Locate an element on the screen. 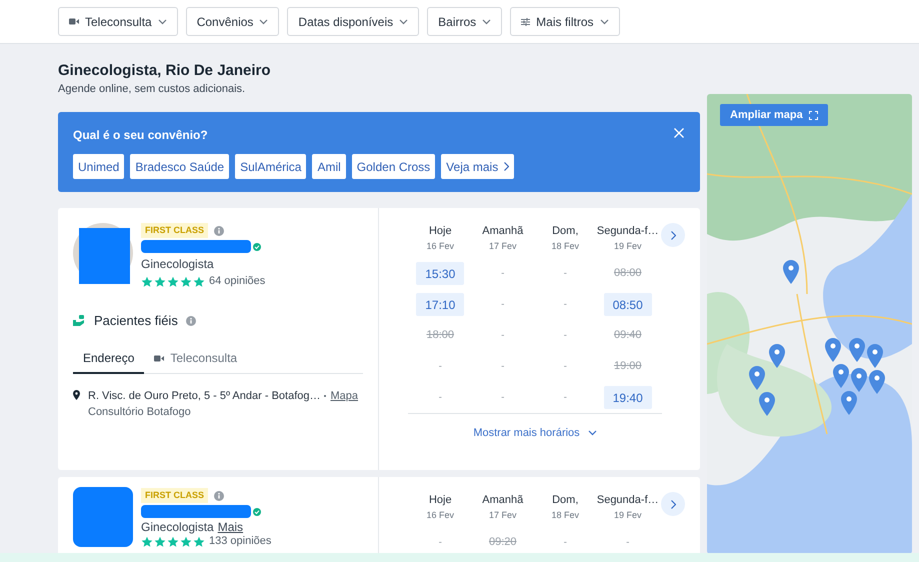 The width and height of the screenshot is (919, 562). fullscreen-icon is located at coordinates (813, 115).